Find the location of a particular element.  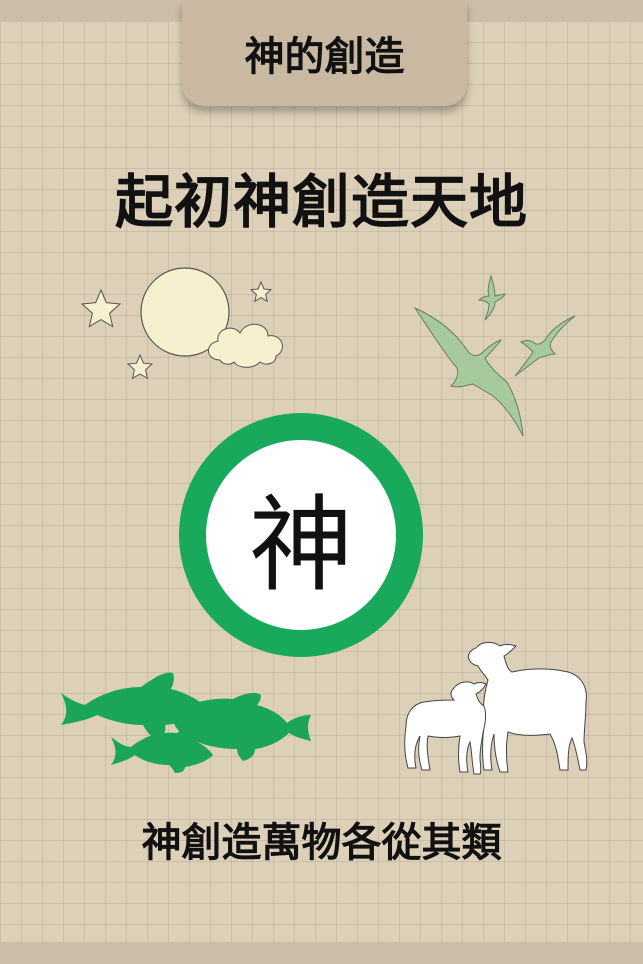

lambs-illustration is located at coordinates (496, 708).